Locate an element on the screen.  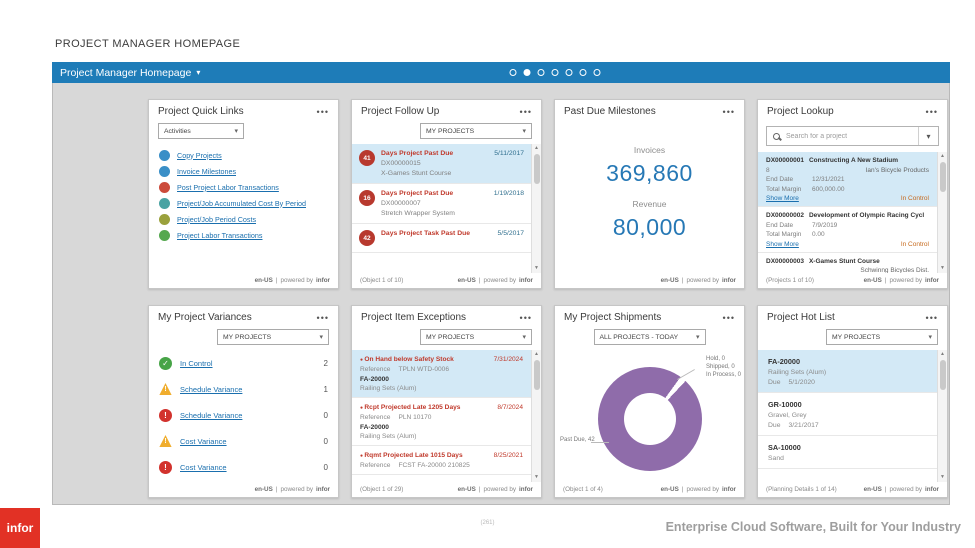
due-date: 3/21/2017 is located at coordinates (803, 425).